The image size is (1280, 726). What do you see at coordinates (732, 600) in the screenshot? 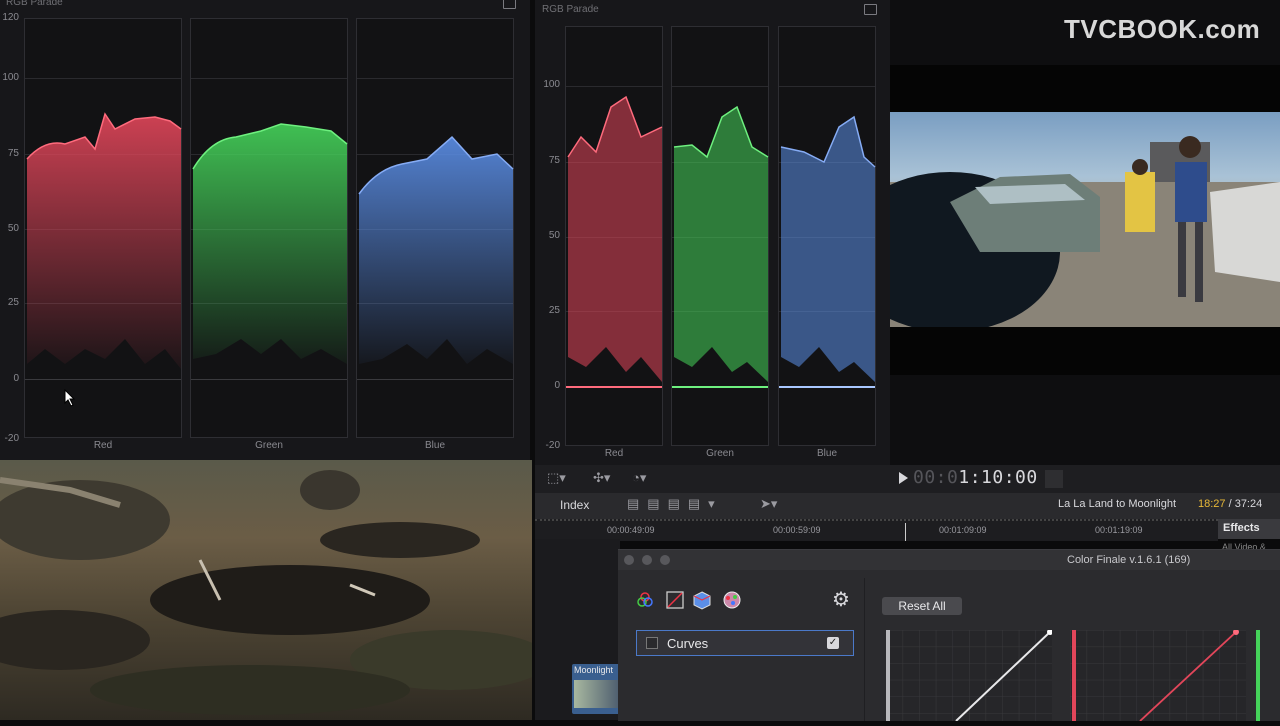
I see `add-color-wheel-layer-icon` at bounding box center [732, 600].